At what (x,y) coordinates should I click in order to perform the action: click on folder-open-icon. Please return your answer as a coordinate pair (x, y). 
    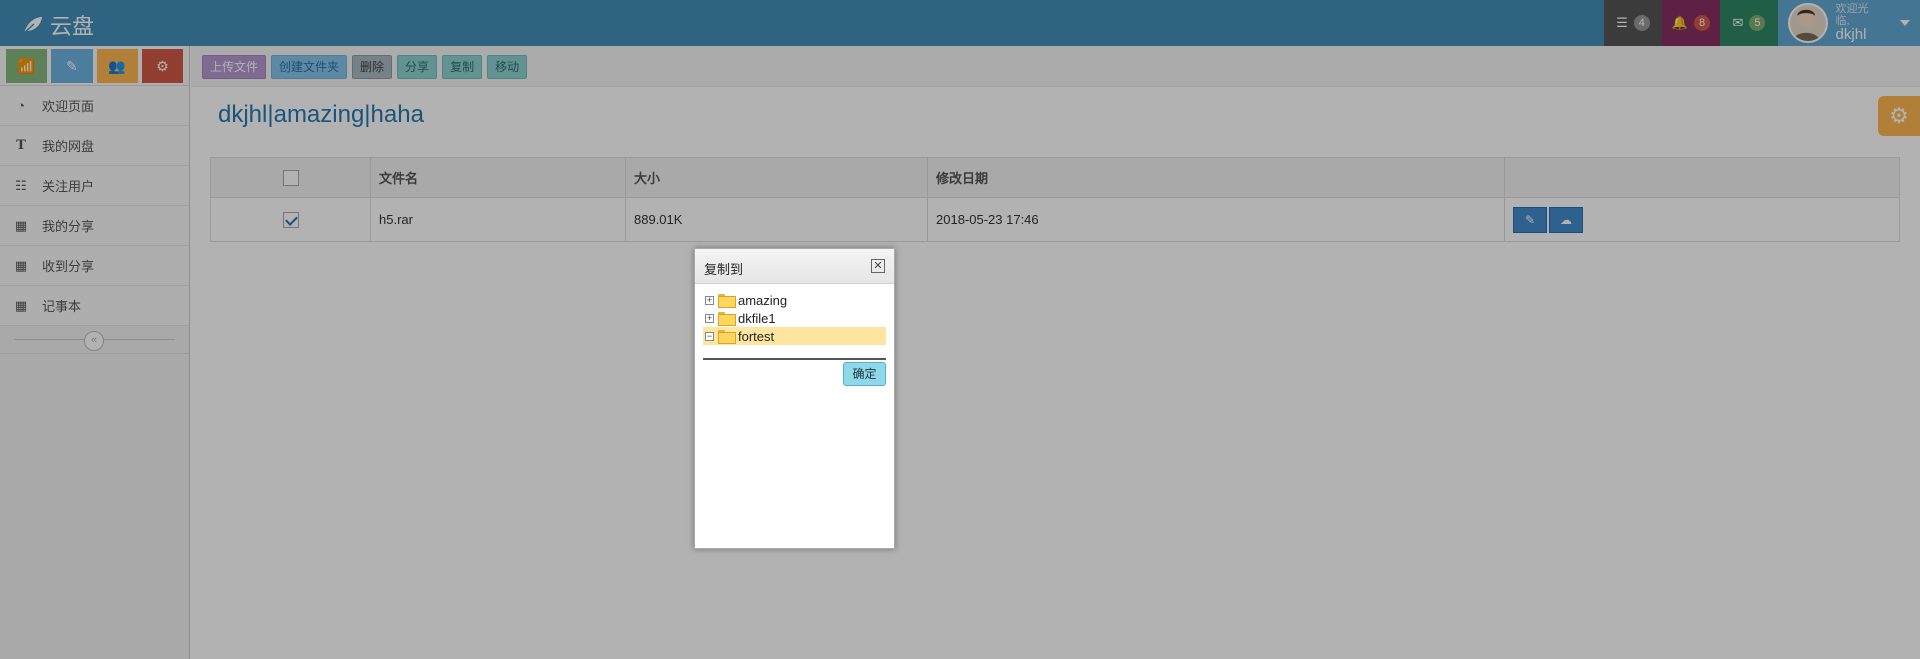
    Looking at the image, I should click on (727, 337).